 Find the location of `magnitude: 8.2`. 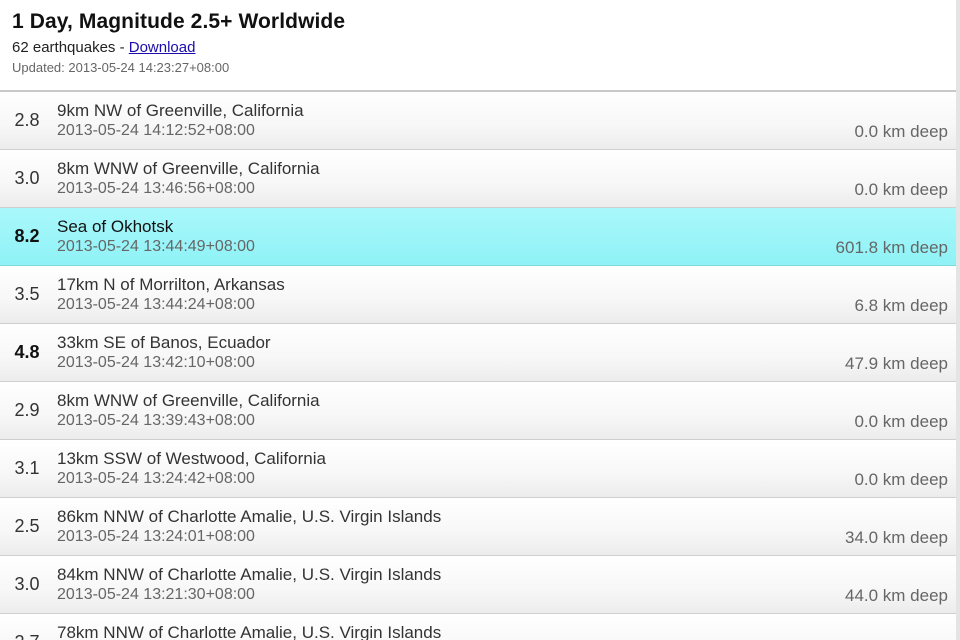

magnitude: 8.2 is located at coordinates (27, 236).